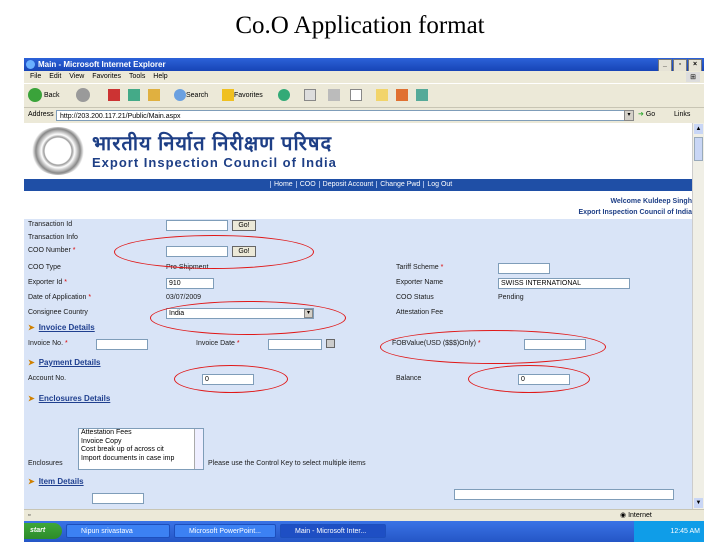 The height and width of the screenshot is (542, 720). I want to click on windows-flag-icon: ⊞, so click(693, 77).